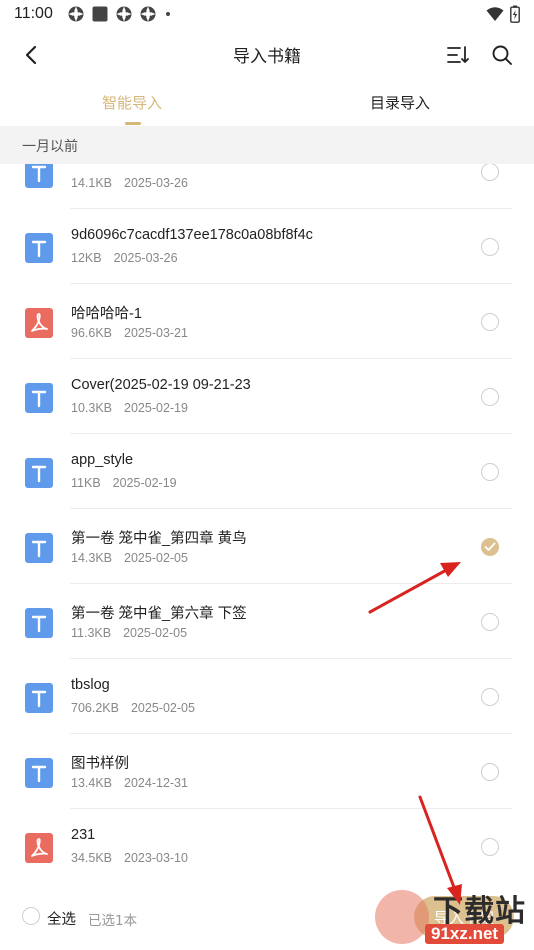 This screenshot has height=950, width=534. I want to click on system-icons, so click(503, 14).